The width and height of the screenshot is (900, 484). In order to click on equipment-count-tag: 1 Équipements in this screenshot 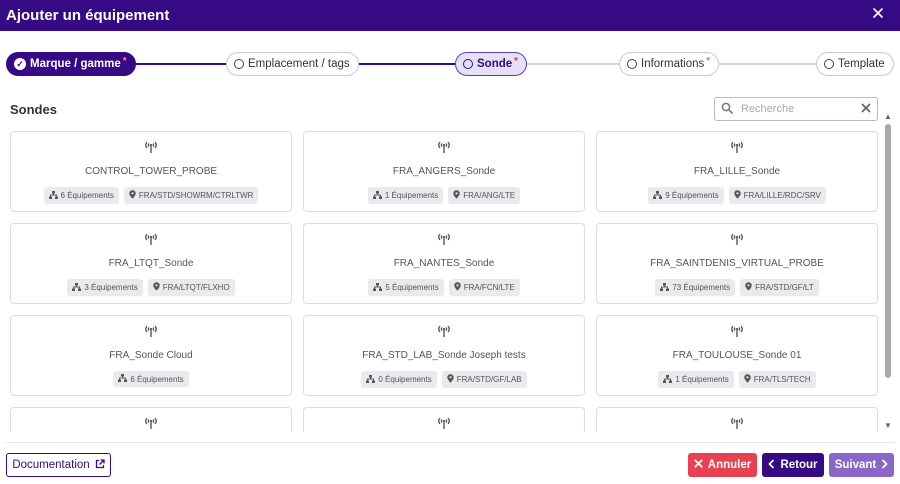, I will do `click(405, 195)`.